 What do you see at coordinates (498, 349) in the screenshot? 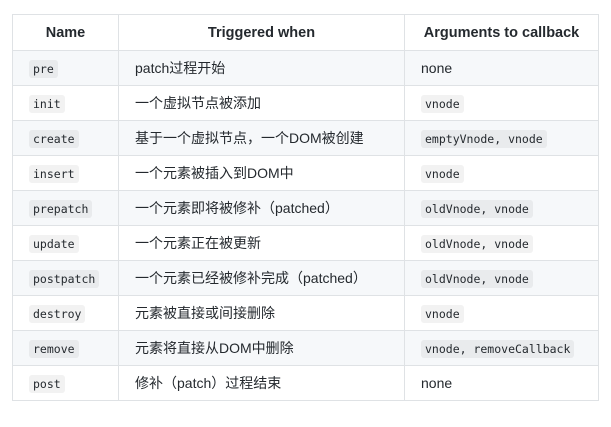
I see `args-code: vnode, removeCallback` at bounding box center [498, 349].